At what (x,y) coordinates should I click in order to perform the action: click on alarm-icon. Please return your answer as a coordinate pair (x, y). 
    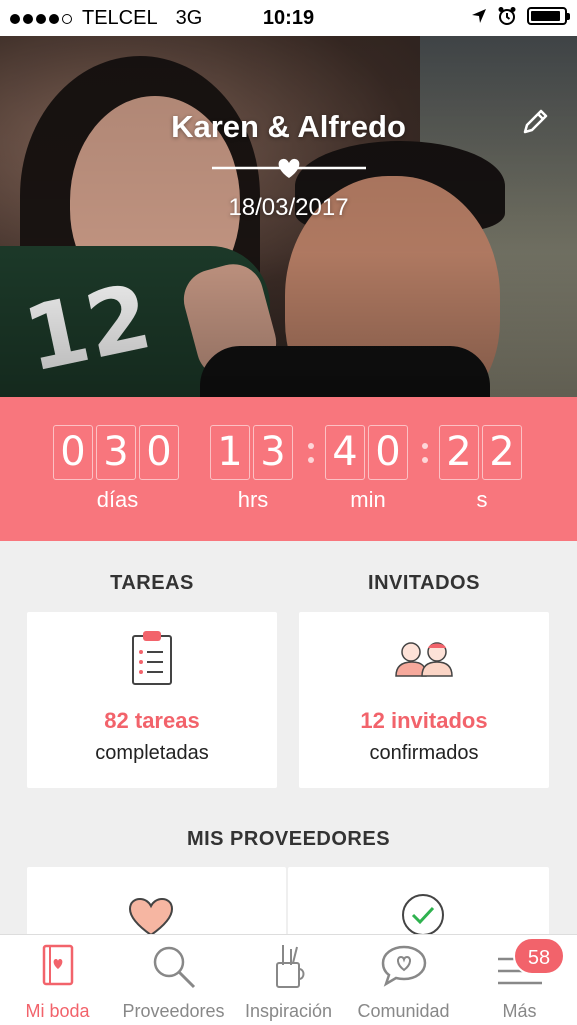
    Looking at the image, I should click on (507, 16).